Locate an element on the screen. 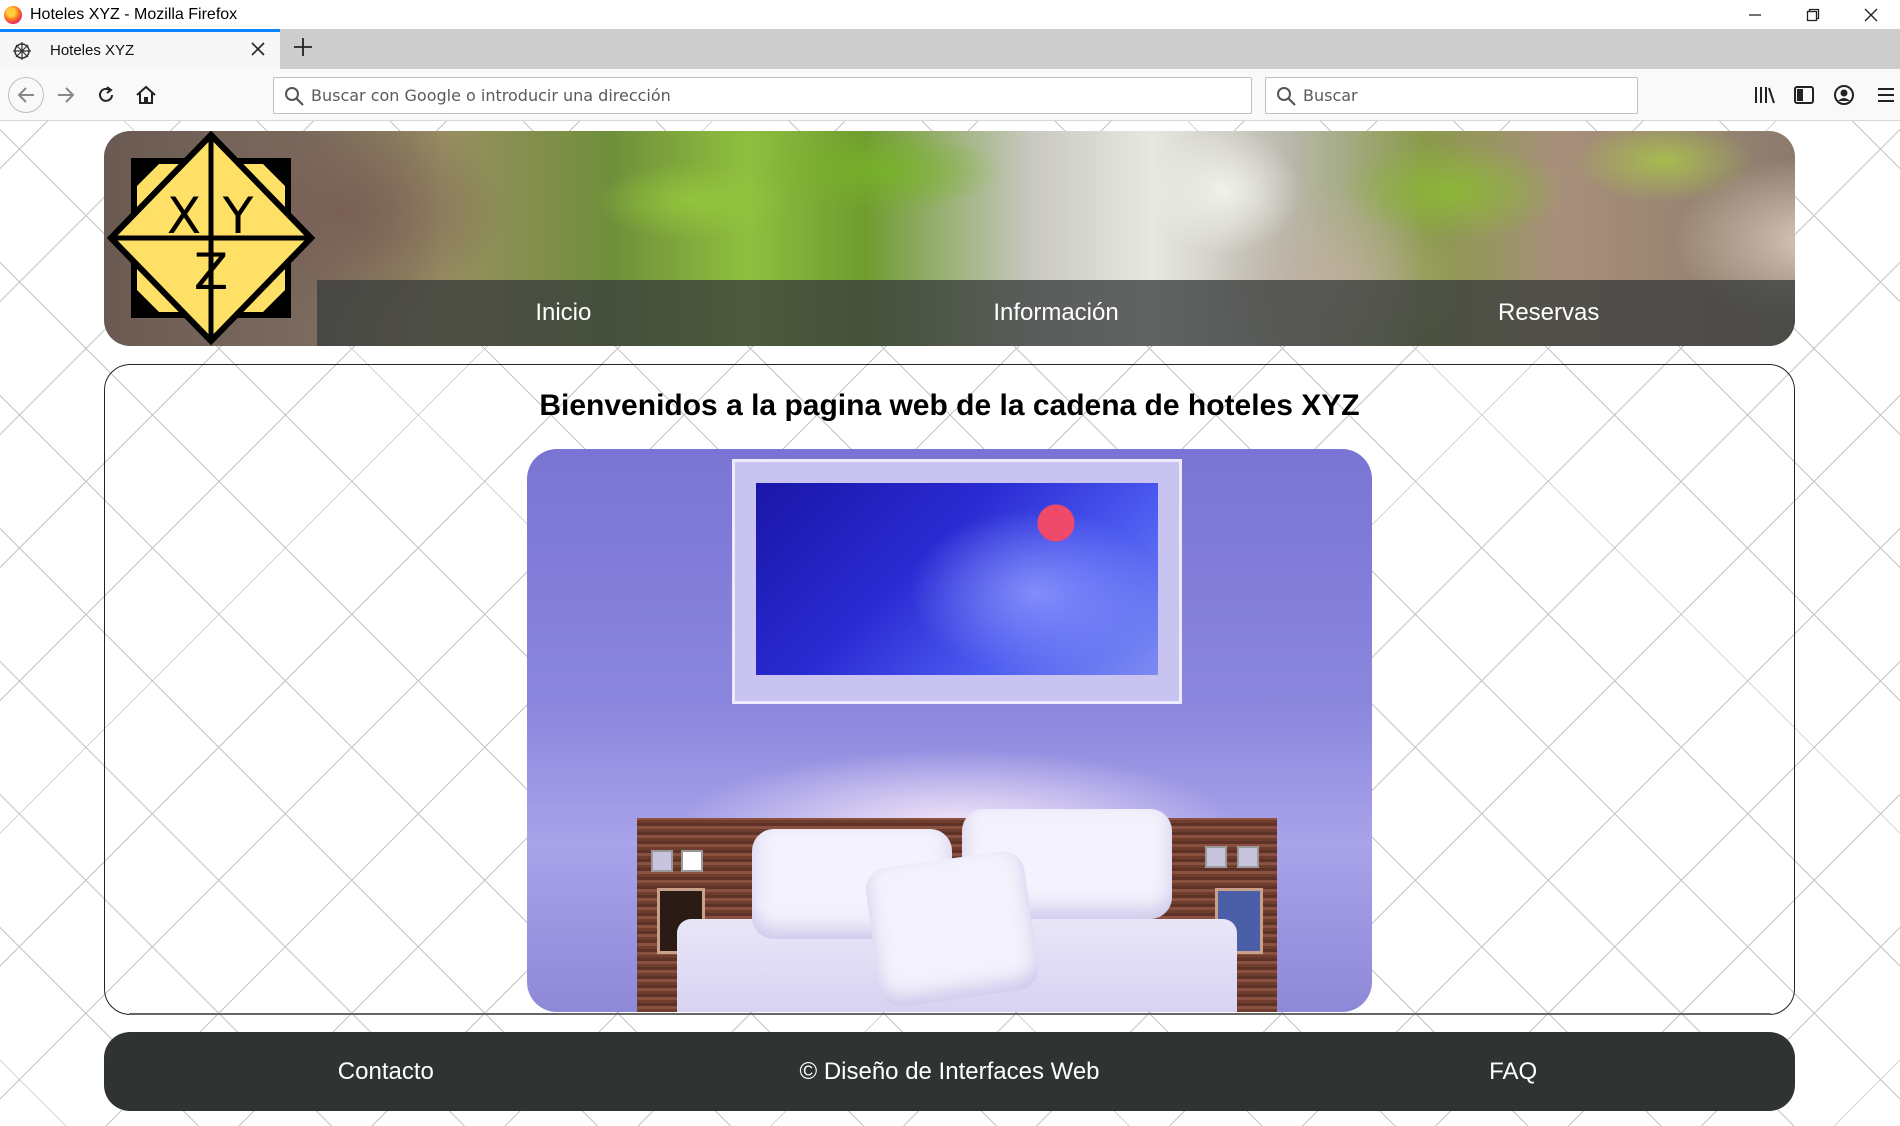 This screenshot has height=1126, width=1900. home-icon is located at coordinates (146, 94).